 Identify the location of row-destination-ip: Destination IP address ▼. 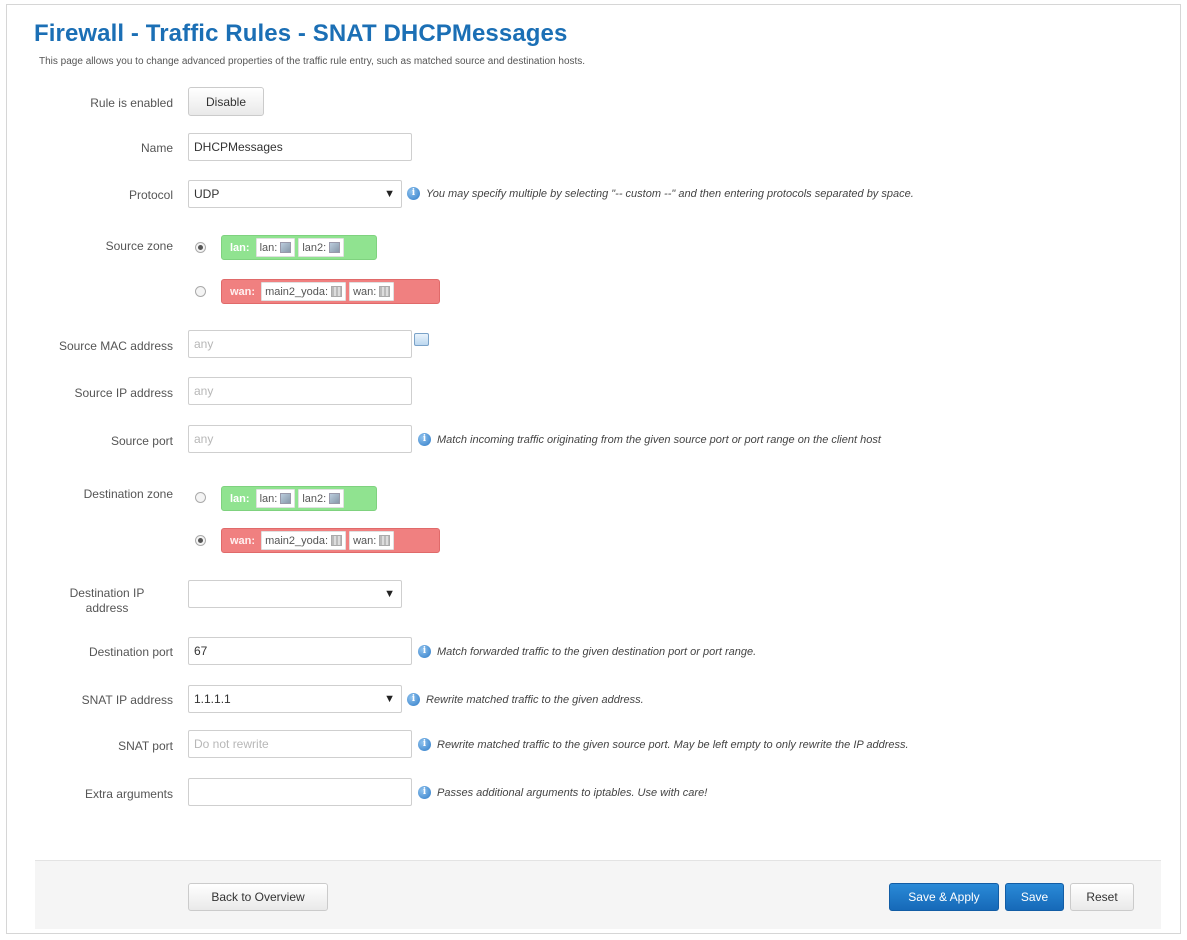
(594, 597).